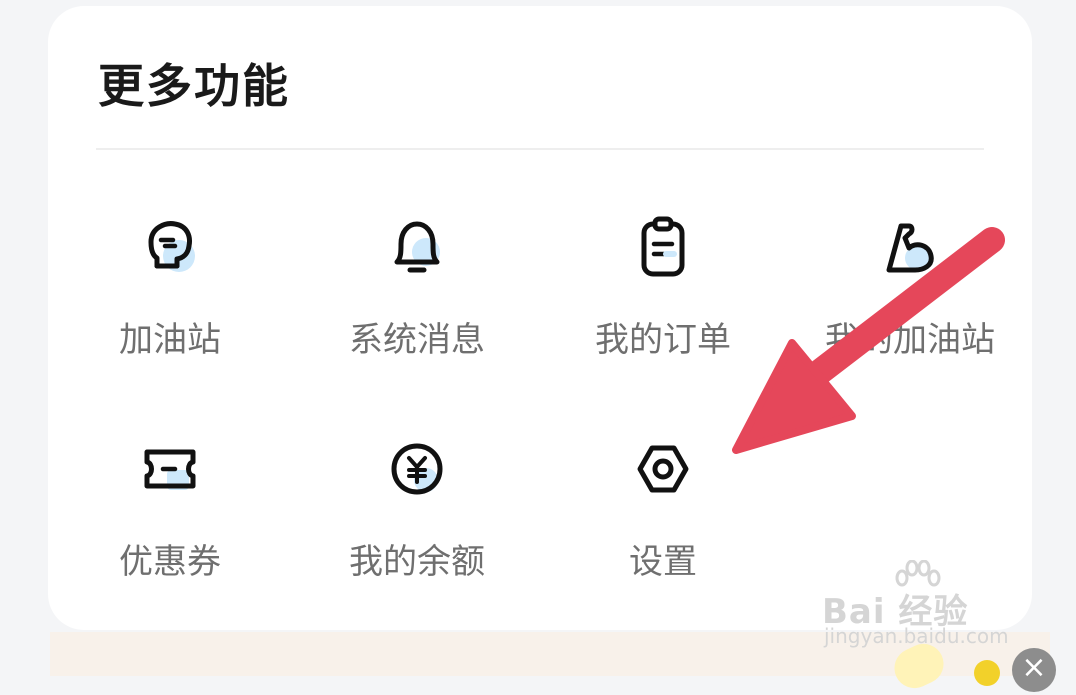  I want to click on decoration-dot, so click(987, 673).